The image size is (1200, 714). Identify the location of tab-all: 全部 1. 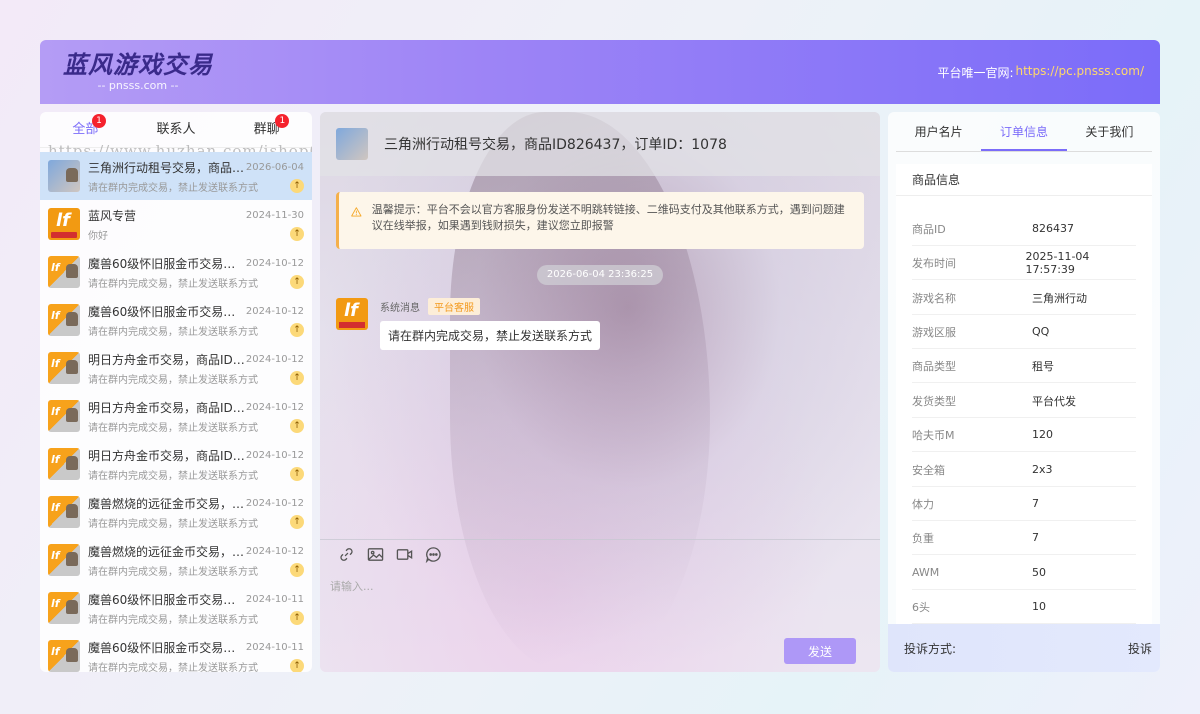
(85, 130).